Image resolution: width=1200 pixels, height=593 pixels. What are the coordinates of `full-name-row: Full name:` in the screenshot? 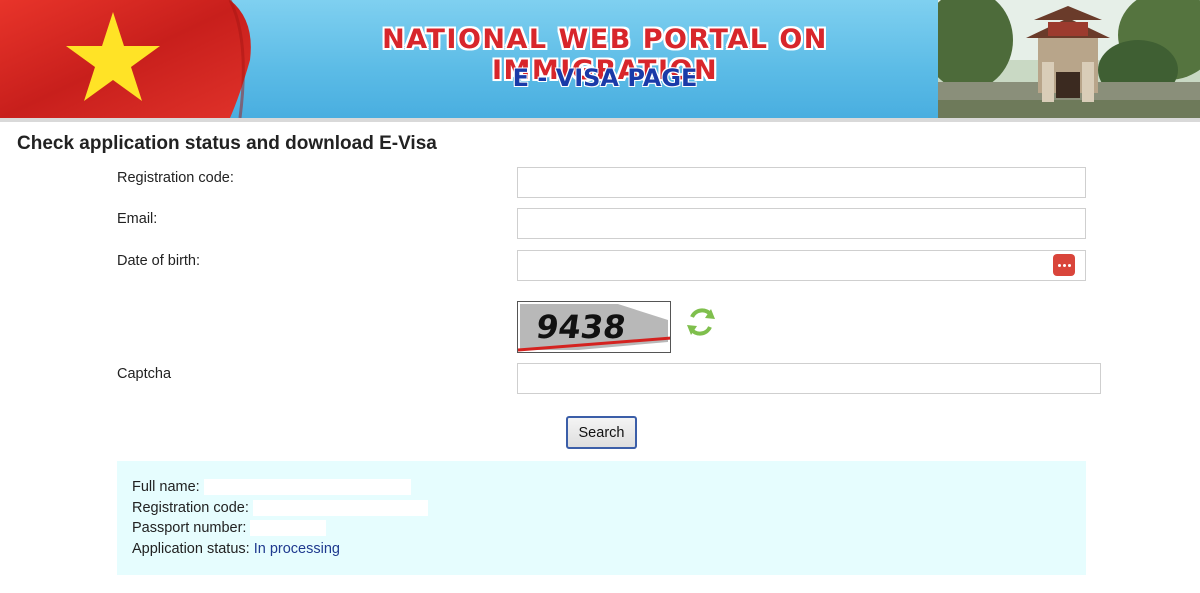 It's located at (271, 487).